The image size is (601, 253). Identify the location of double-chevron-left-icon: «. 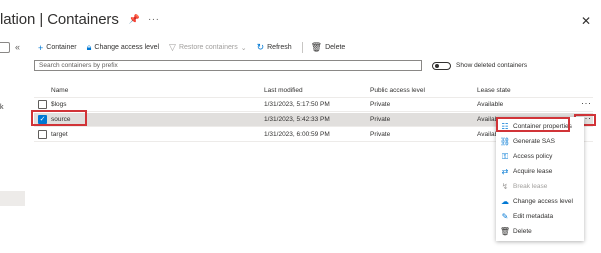
(17, 47).